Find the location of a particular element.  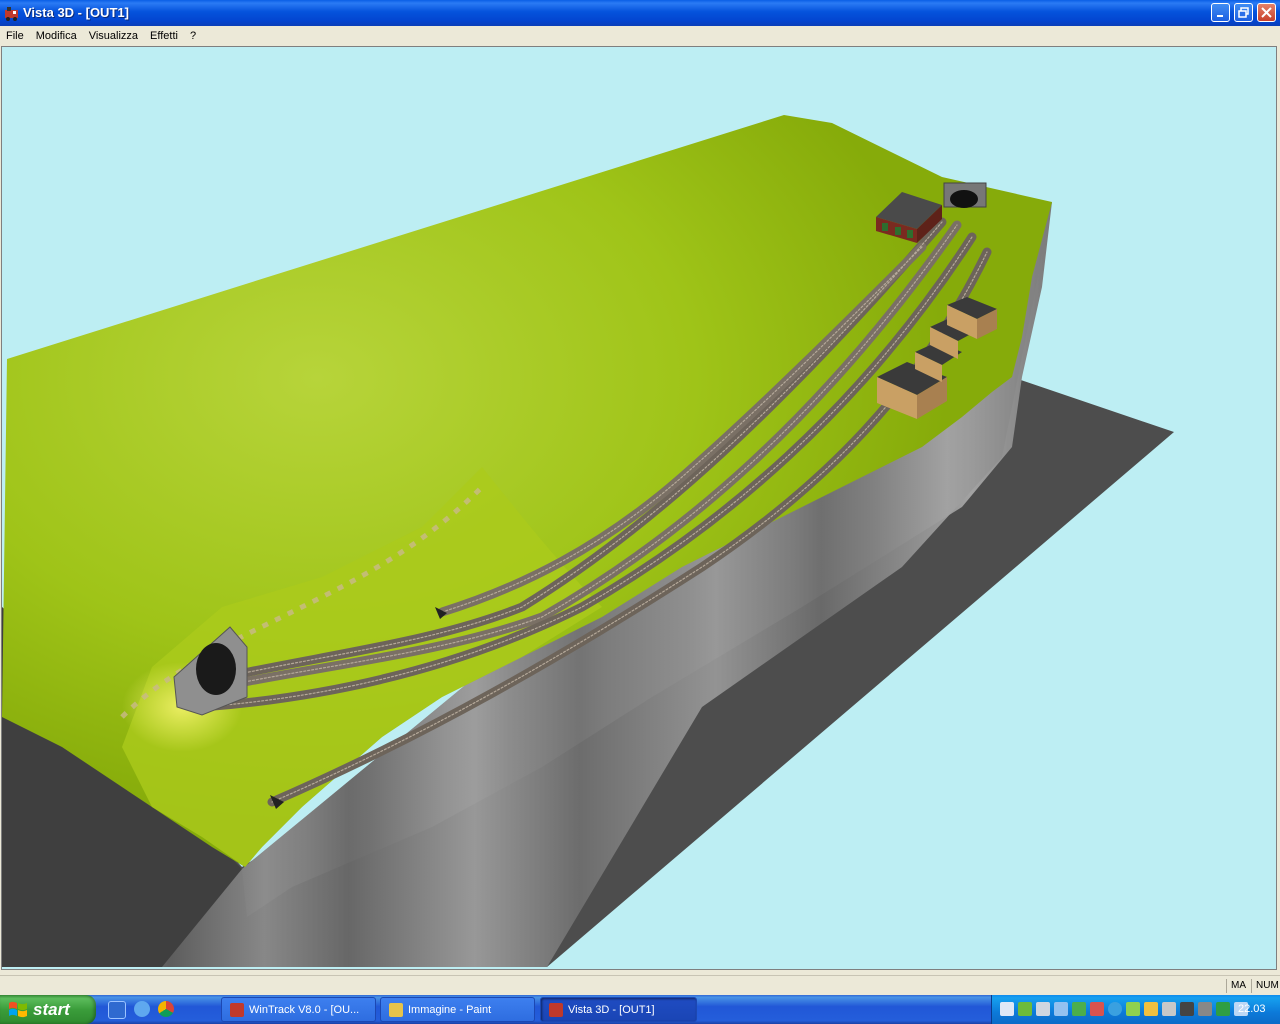

status-num: NUM is located at coordinates (1265, 986).